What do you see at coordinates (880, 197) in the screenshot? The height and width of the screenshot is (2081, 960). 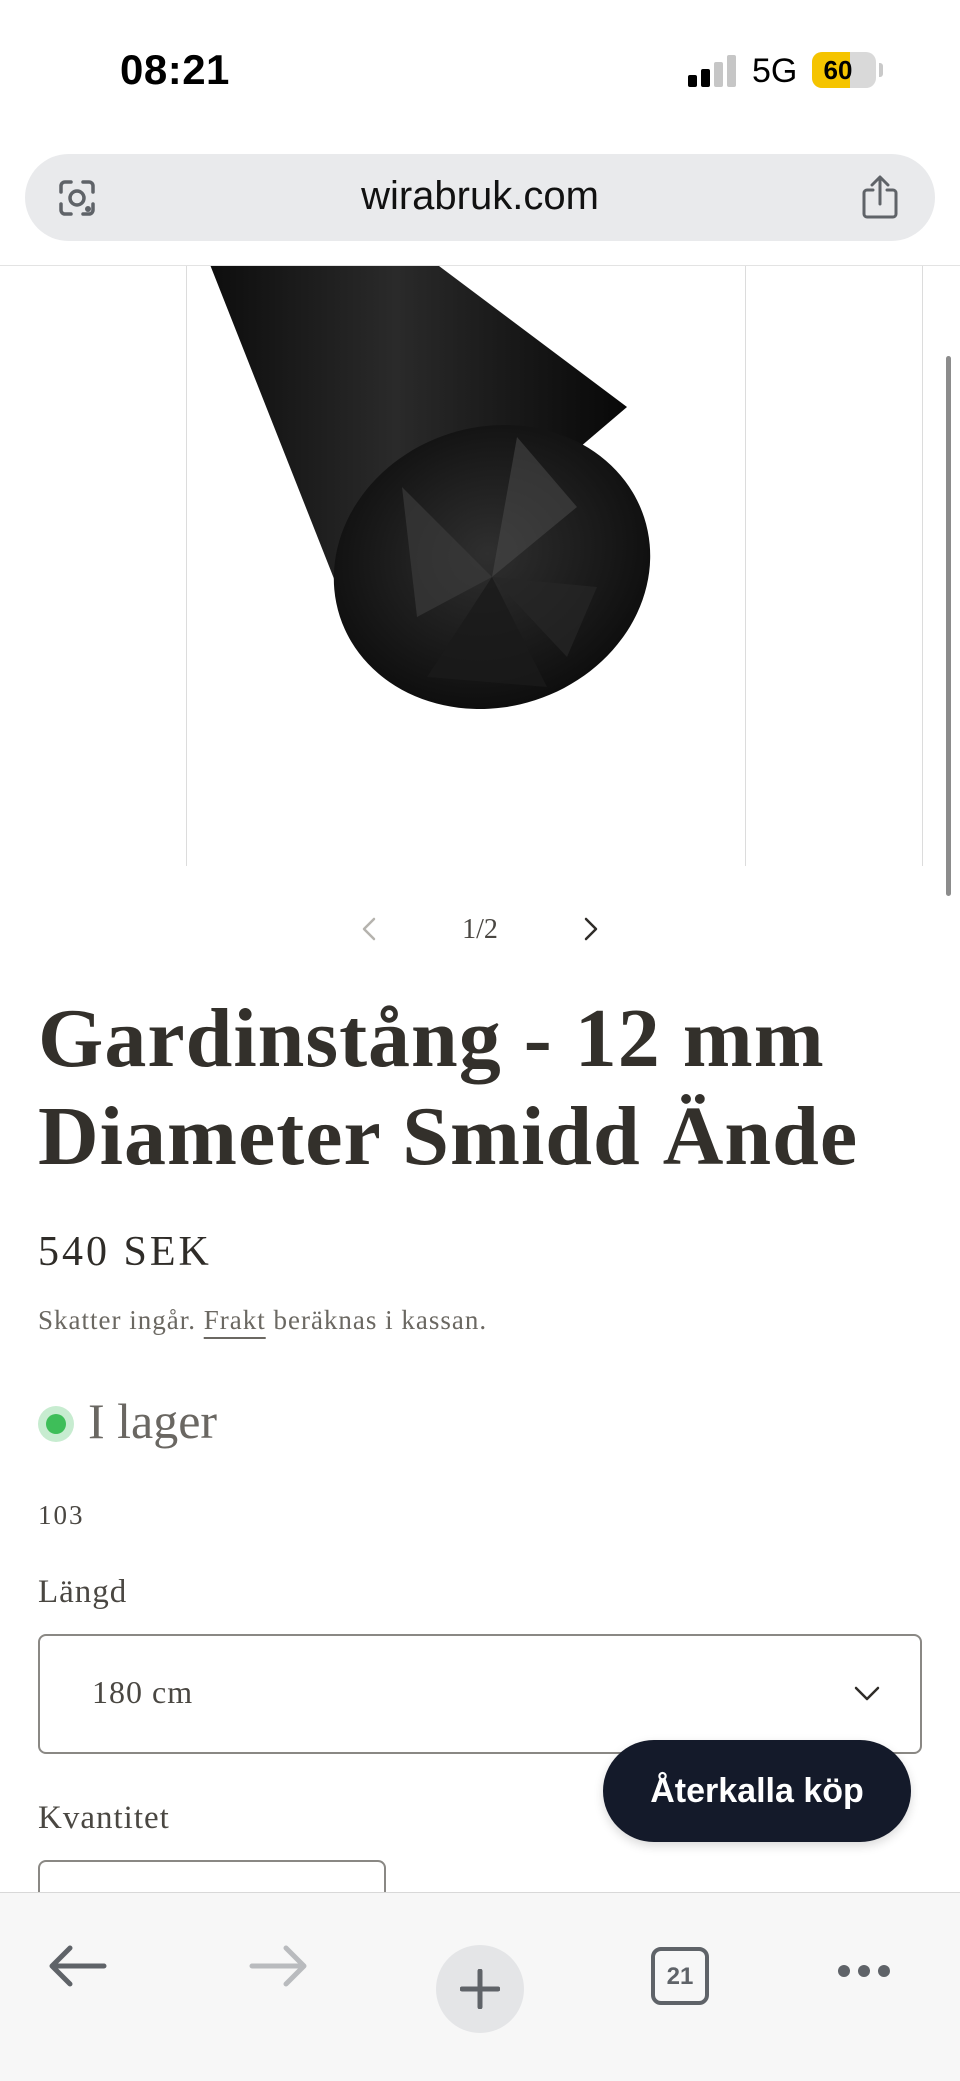 I see `share-icon` at bounding box center [880, 197].